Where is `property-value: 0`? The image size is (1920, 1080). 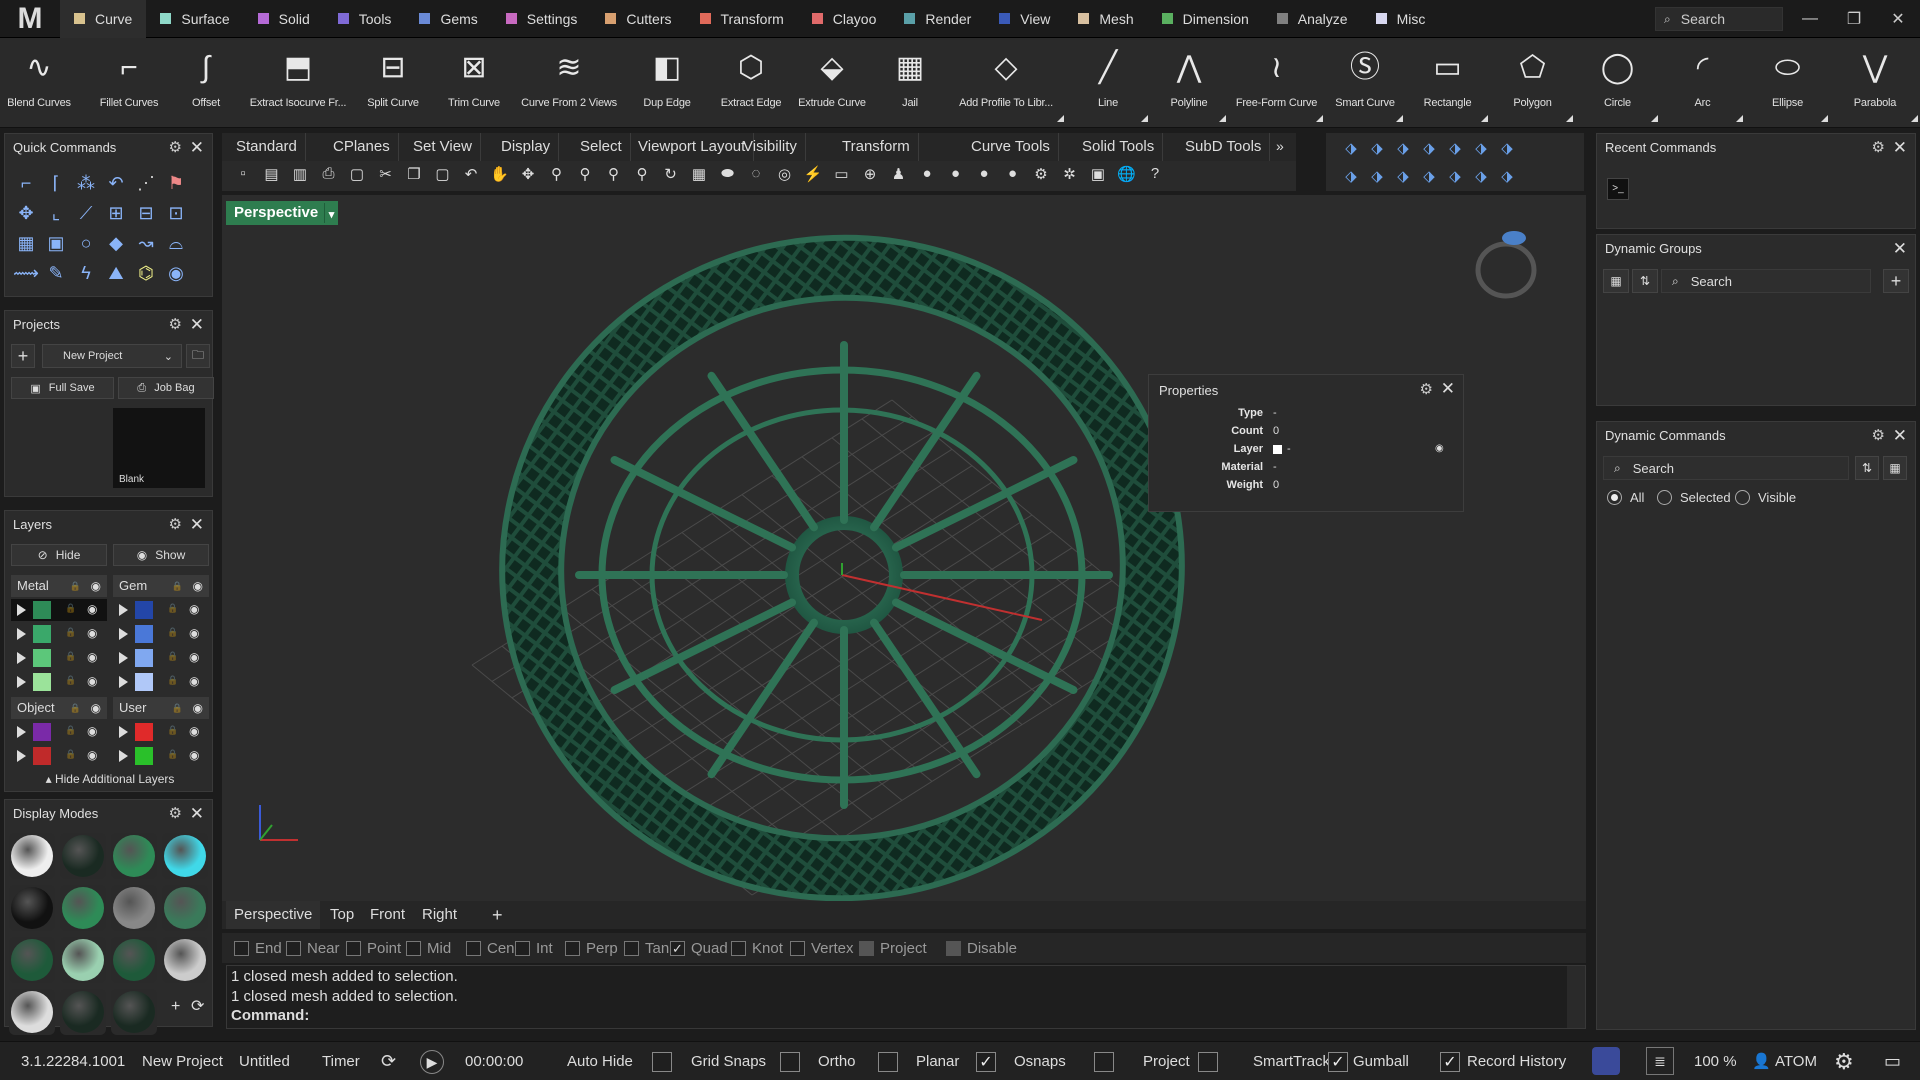
property-value: 0 is located at coordinates (1276, 431).